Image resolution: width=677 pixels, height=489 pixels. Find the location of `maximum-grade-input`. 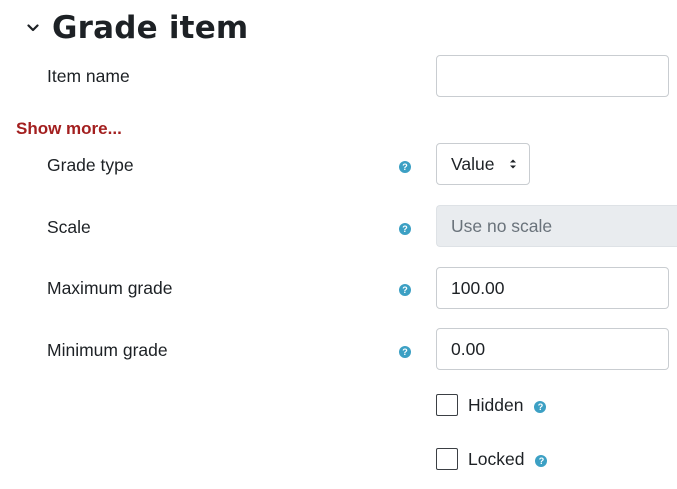

maximum-grade-input is located at coordinates (552, 288).